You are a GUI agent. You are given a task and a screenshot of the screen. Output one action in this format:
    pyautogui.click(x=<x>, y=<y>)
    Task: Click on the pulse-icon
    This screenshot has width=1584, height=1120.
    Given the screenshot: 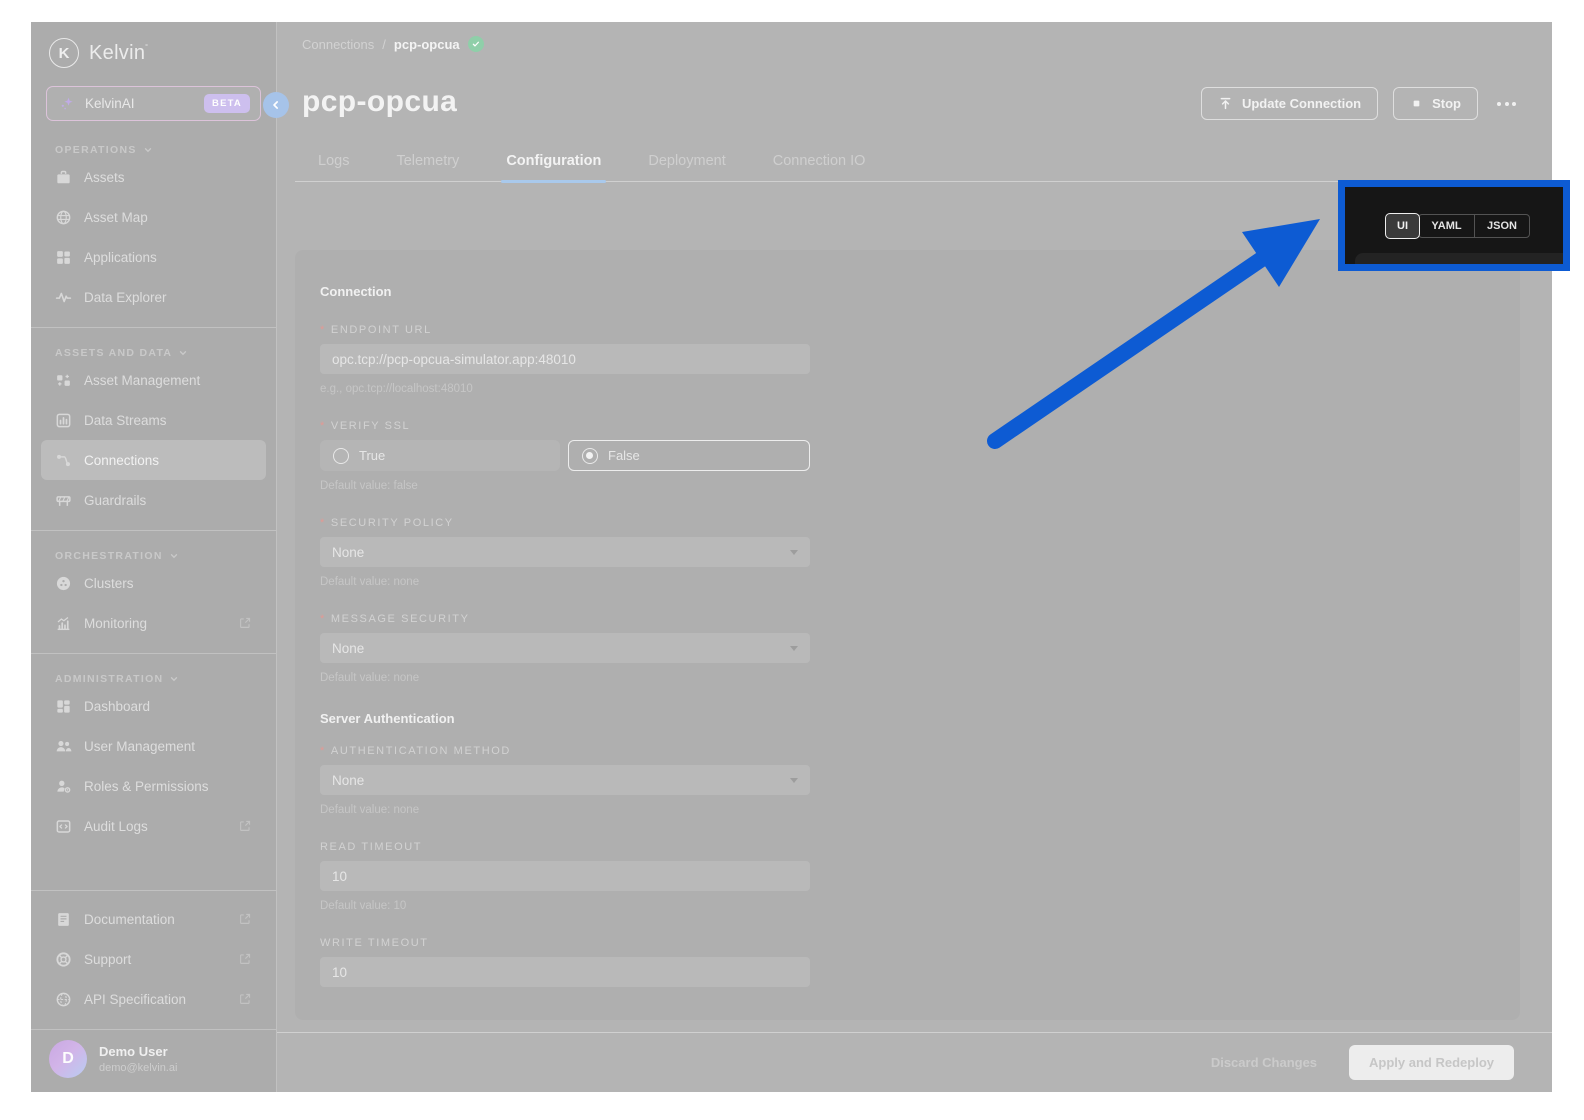 What is the action you would take?
    pyautogui.click(x=63, y=297)
    